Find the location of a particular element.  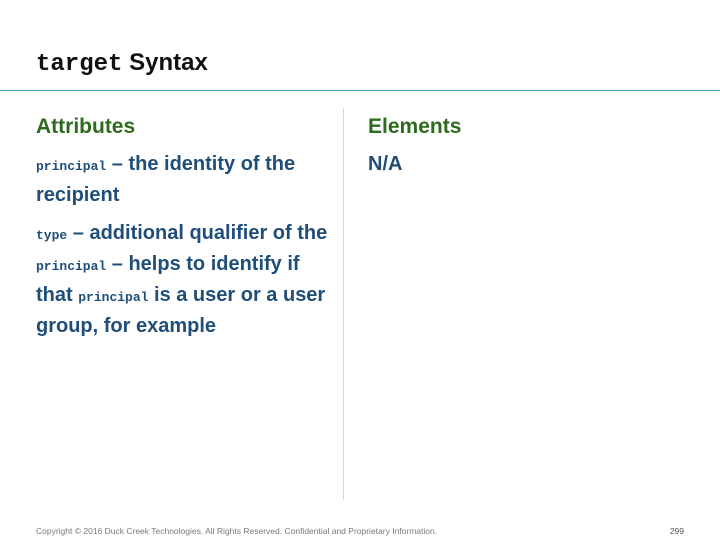

column-divider is located at coordinates (343, 304).